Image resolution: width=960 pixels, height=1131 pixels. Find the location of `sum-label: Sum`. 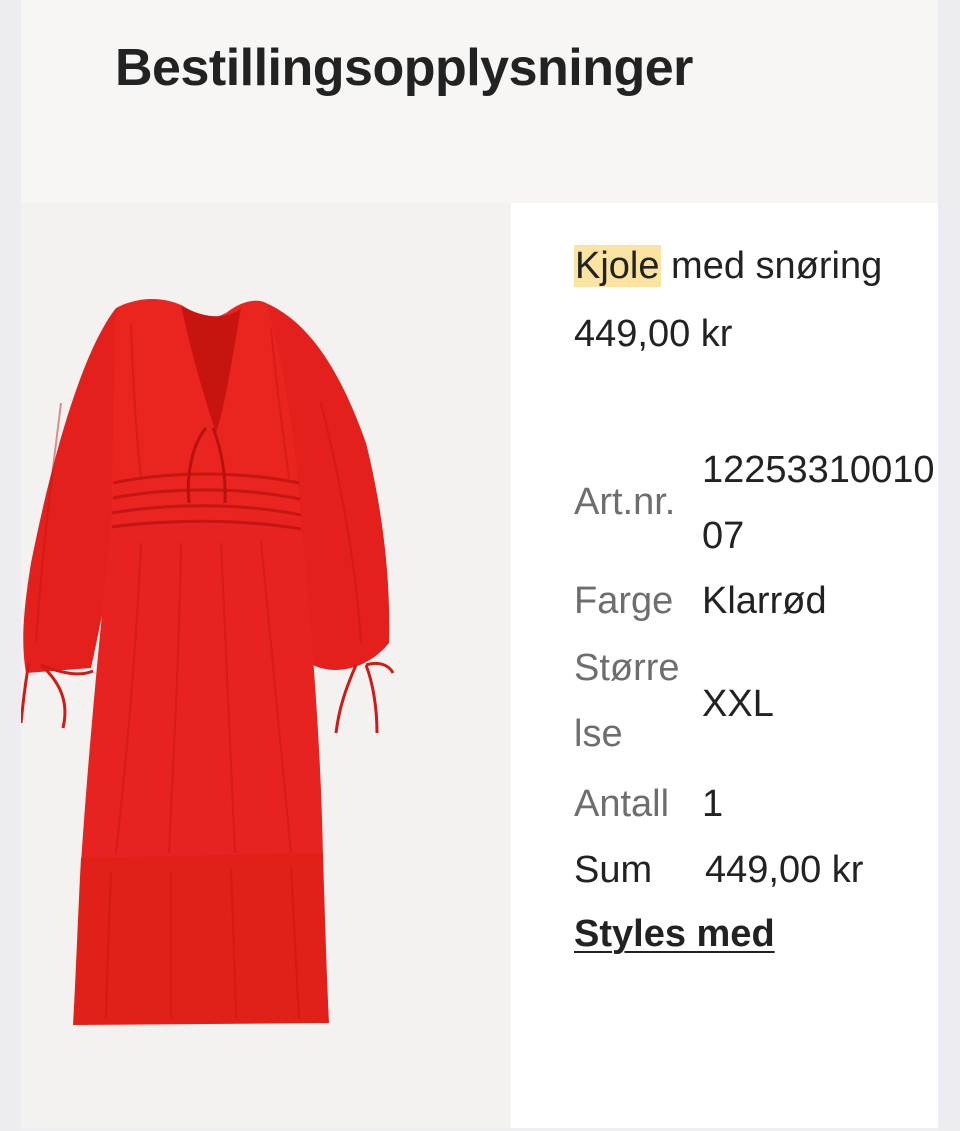

sum-label: Sum is located at coordinates (613, 870).